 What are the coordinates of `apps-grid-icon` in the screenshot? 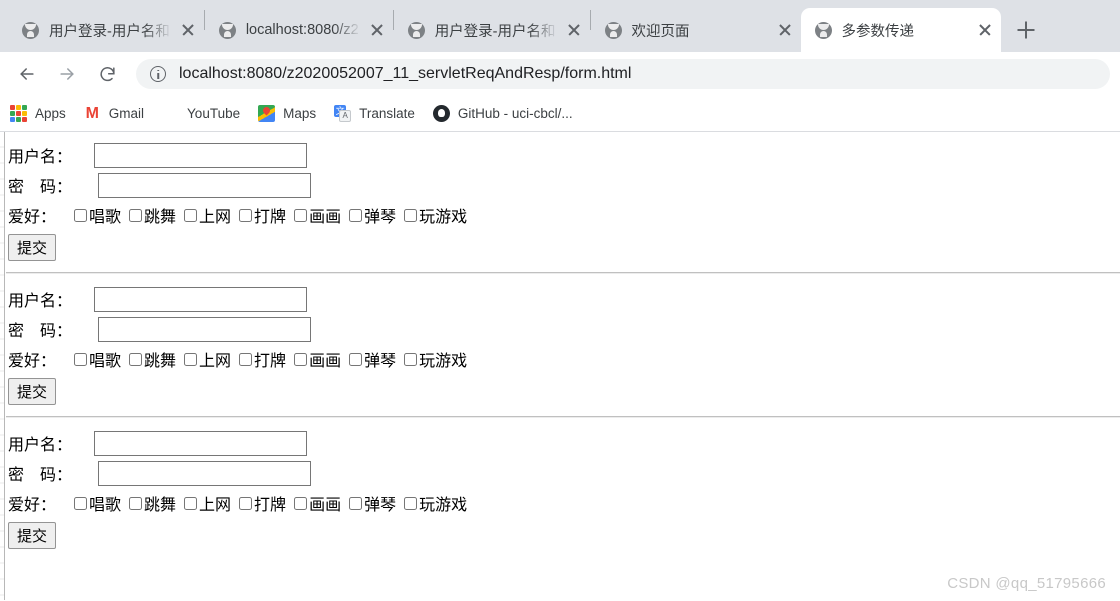 It's located at (18, 113).